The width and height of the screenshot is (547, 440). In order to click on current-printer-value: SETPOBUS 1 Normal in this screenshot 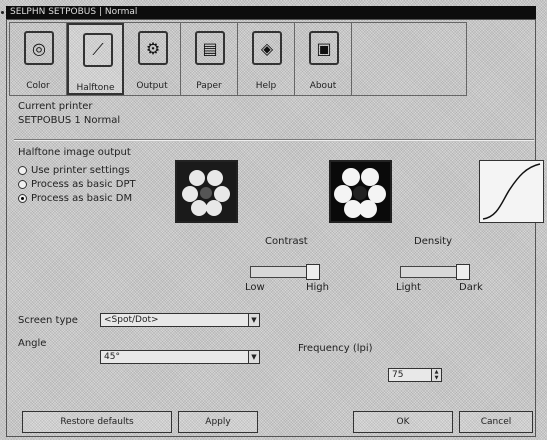, I will do `click(69, 120)`.